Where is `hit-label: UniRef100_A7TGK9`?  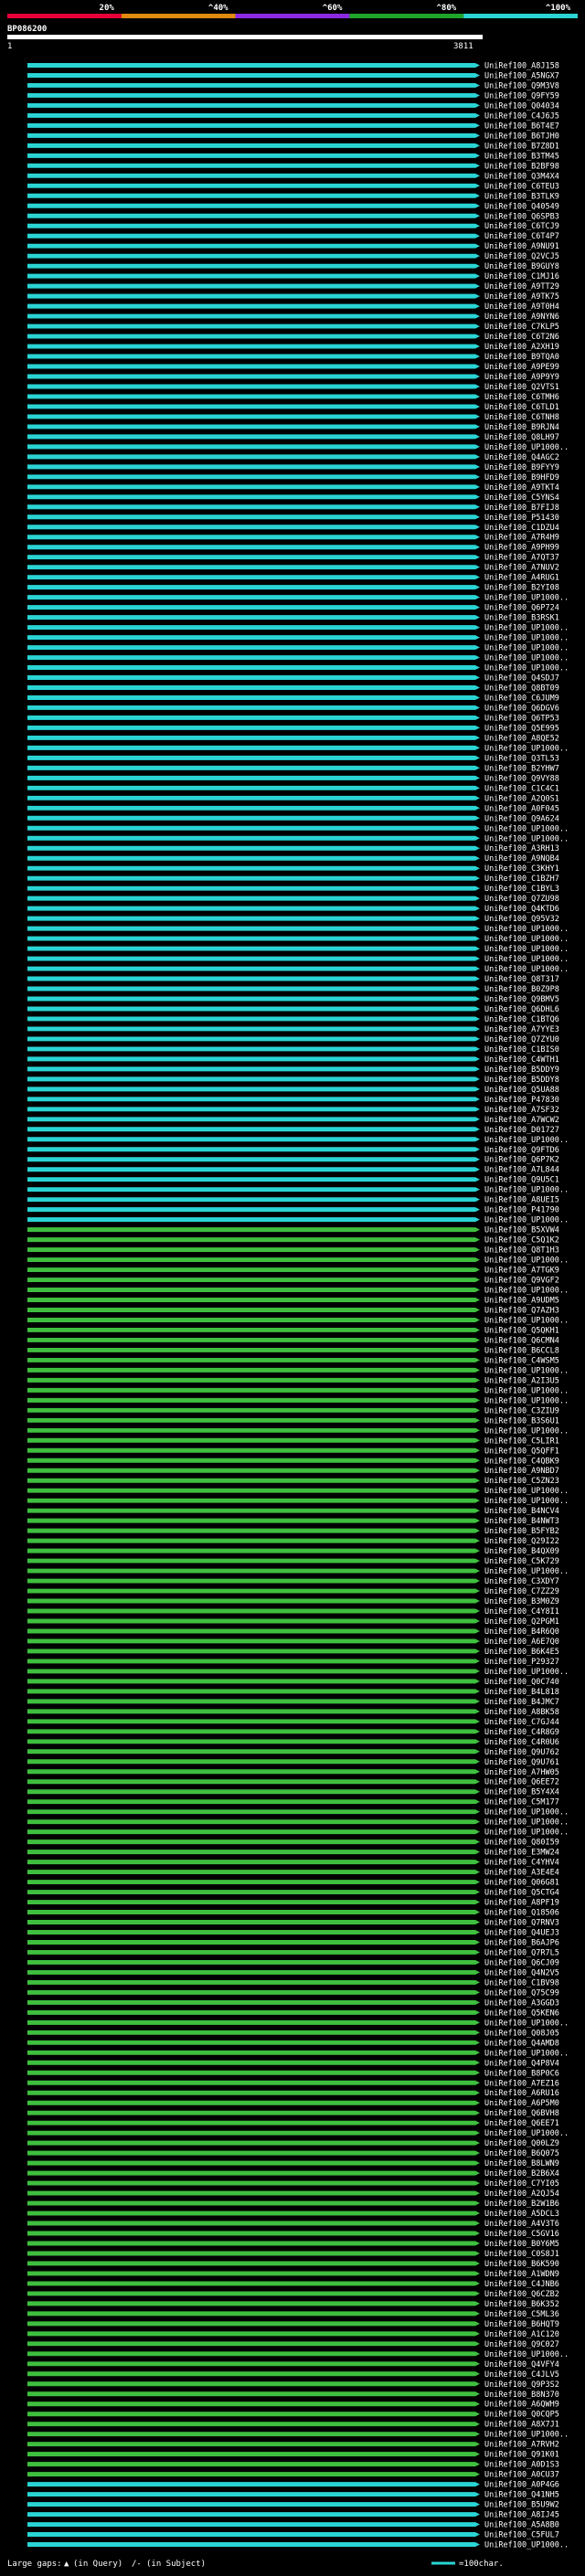 hit-label: UniRef100_A7TGK9 is located at coordinates (521, 1271).